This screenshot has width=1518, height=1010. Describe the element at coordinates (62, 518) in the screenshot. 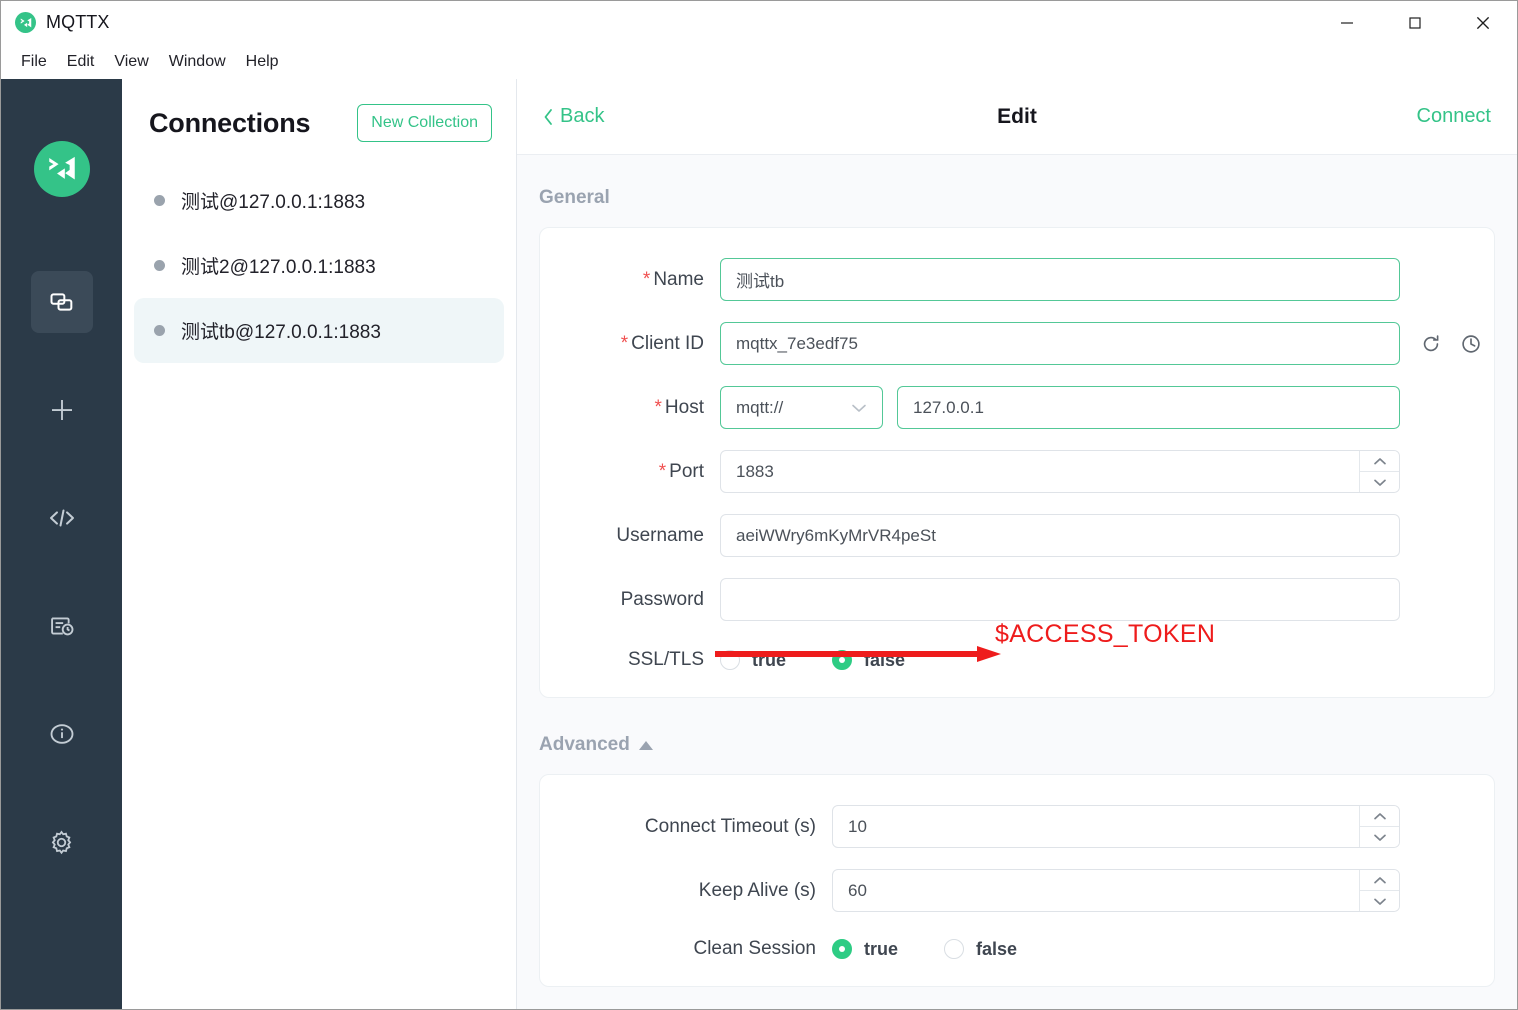

I see `rail-item-scripts` at that location.